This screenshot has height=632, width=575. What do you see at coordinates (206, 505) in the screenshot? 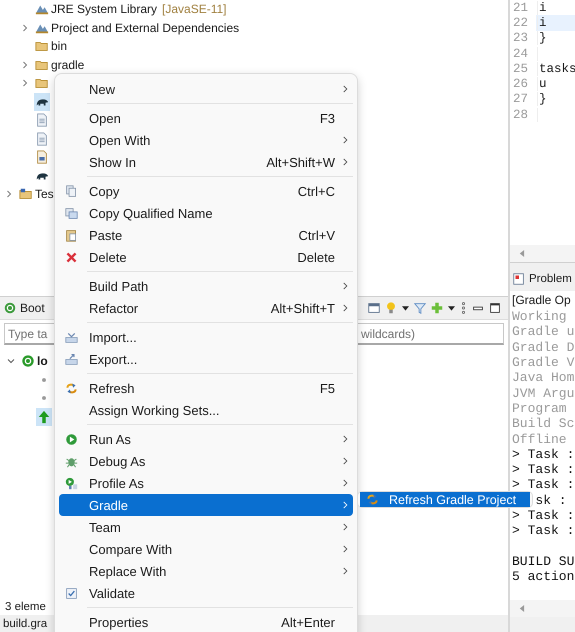
I see `menu-item: Gradle` at bounding box center [206, 505].